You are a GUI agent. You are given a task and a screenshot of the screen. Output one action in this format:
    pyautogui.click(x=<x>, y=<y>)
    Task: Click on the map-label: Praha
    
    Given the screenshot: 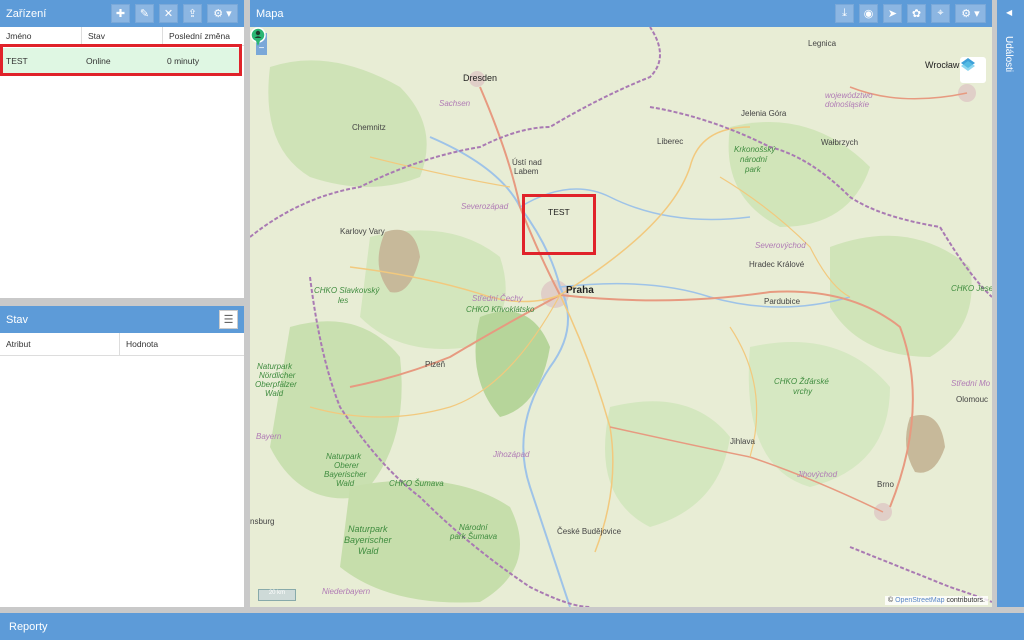 What is the action you would take?
    pyautogui.click(x=580, y=290)
    